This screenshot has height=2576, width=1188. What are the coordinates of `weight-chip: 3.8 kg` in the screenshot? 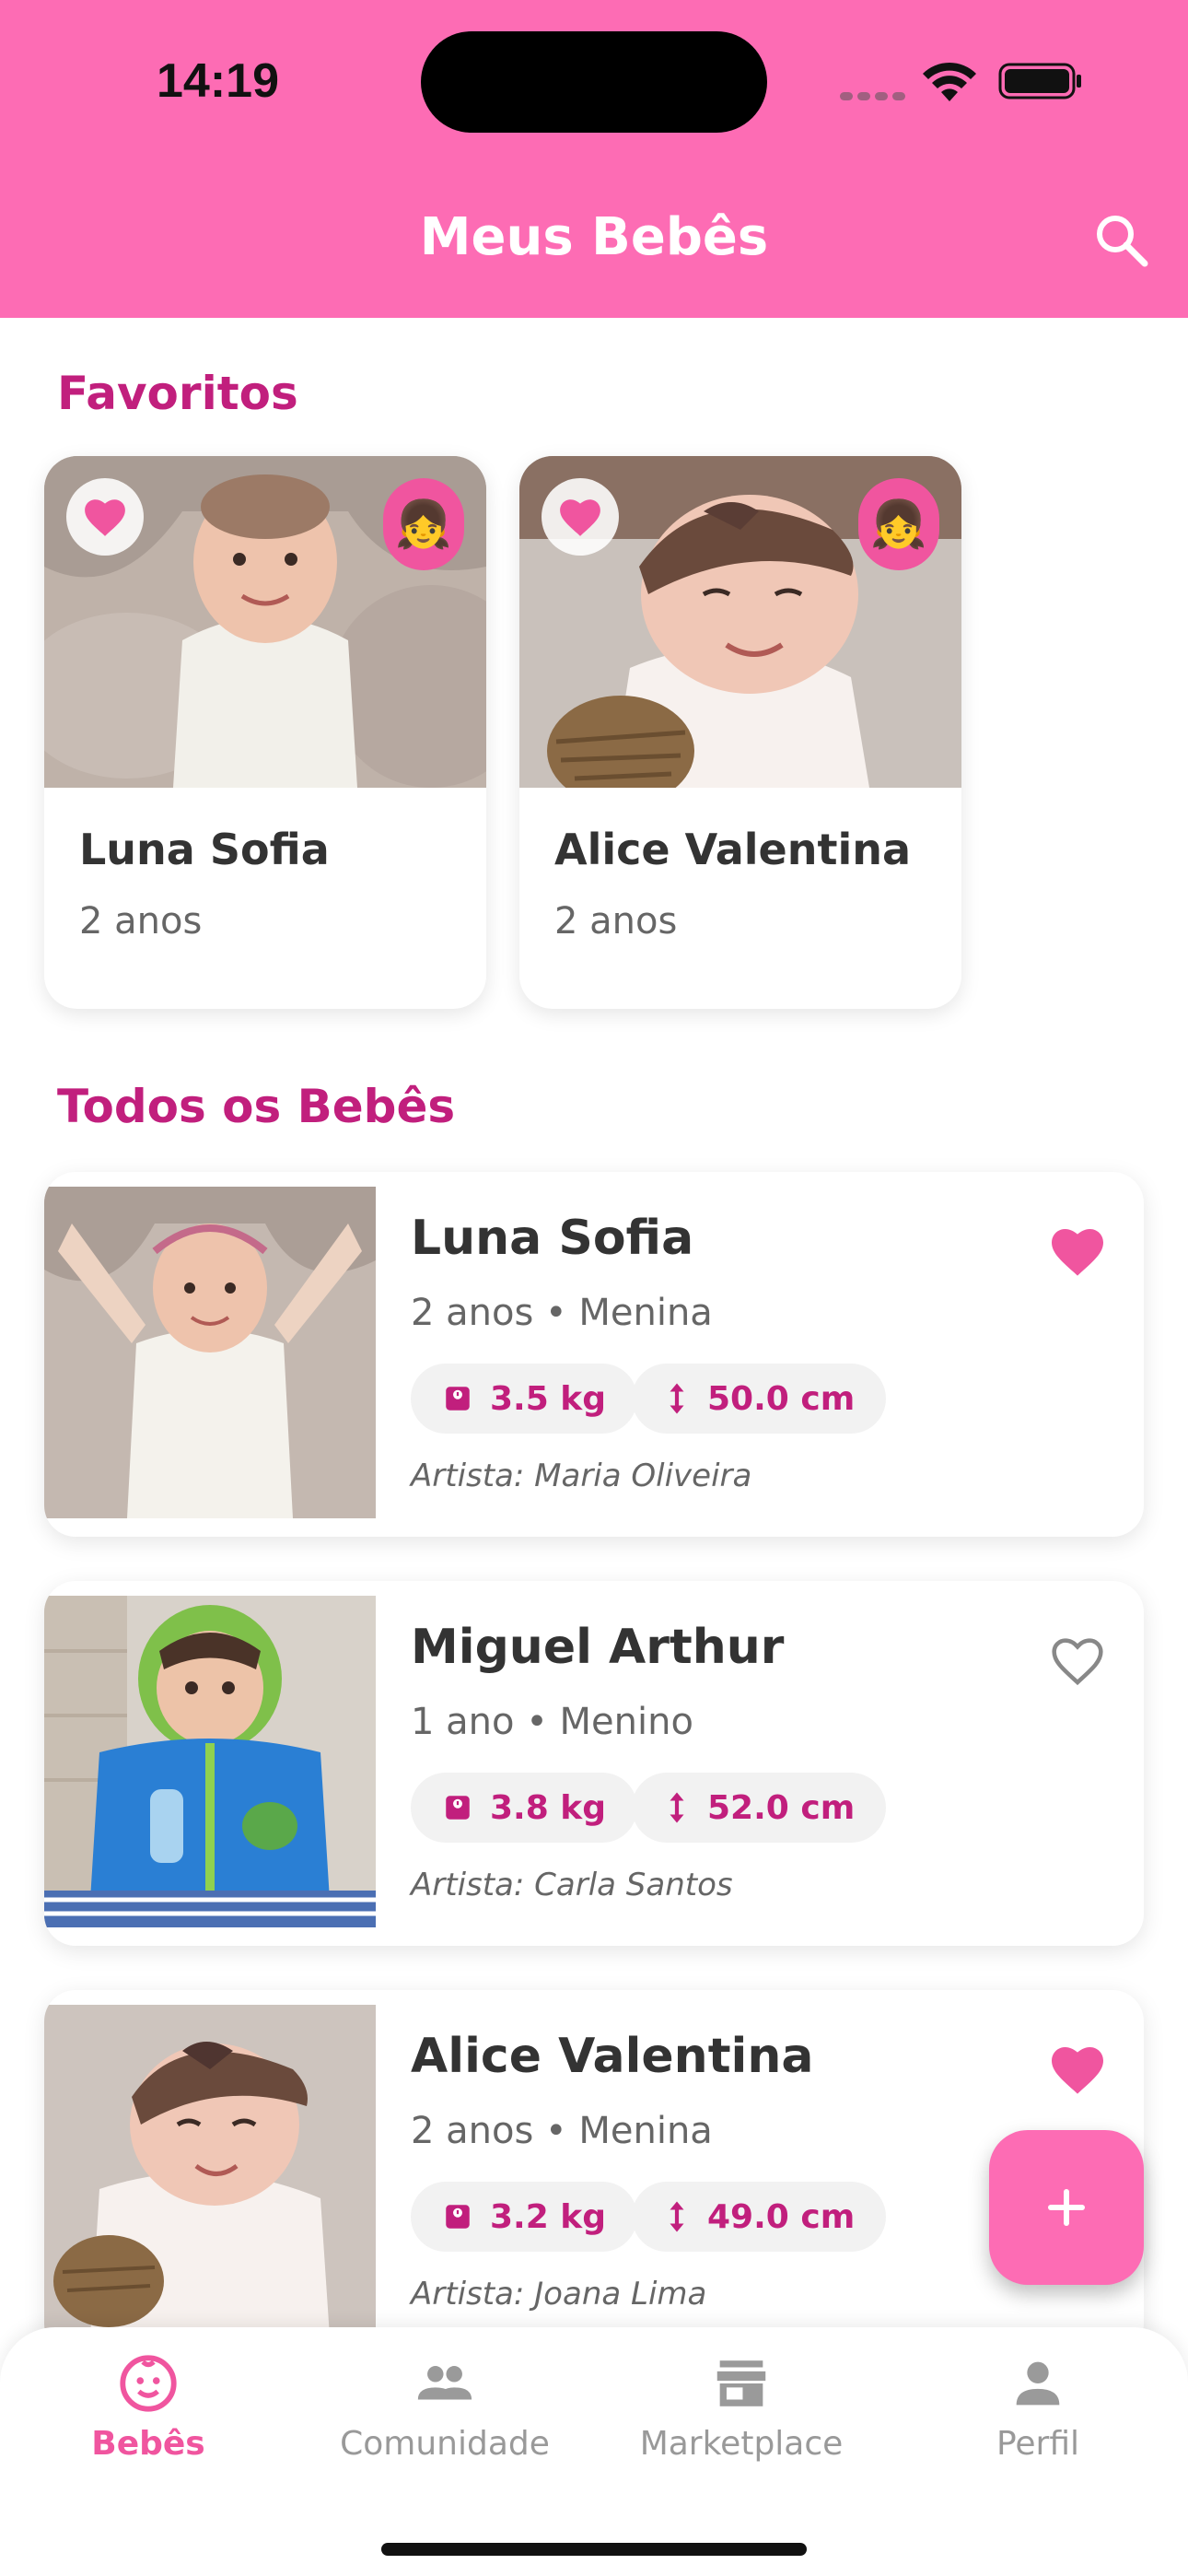 It's located at (524, 1808).